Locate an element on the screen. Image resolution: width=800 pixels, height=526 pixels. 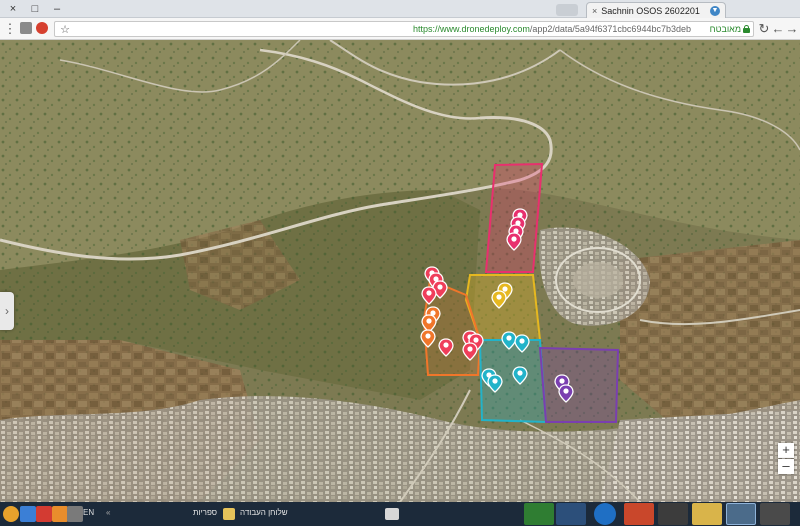
powerpoint-taskbar-icon is located at coordinates (639, 514).